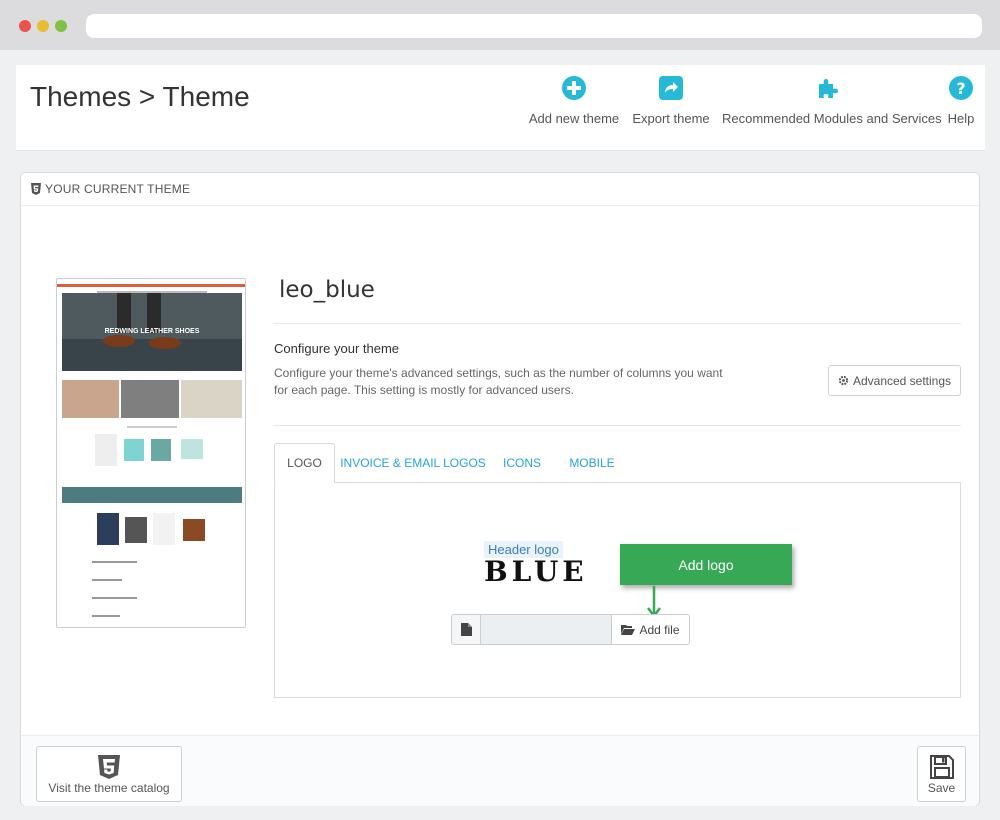 The image size is (1000, 820). I want to click on save-label: Save, so click(941, 788).